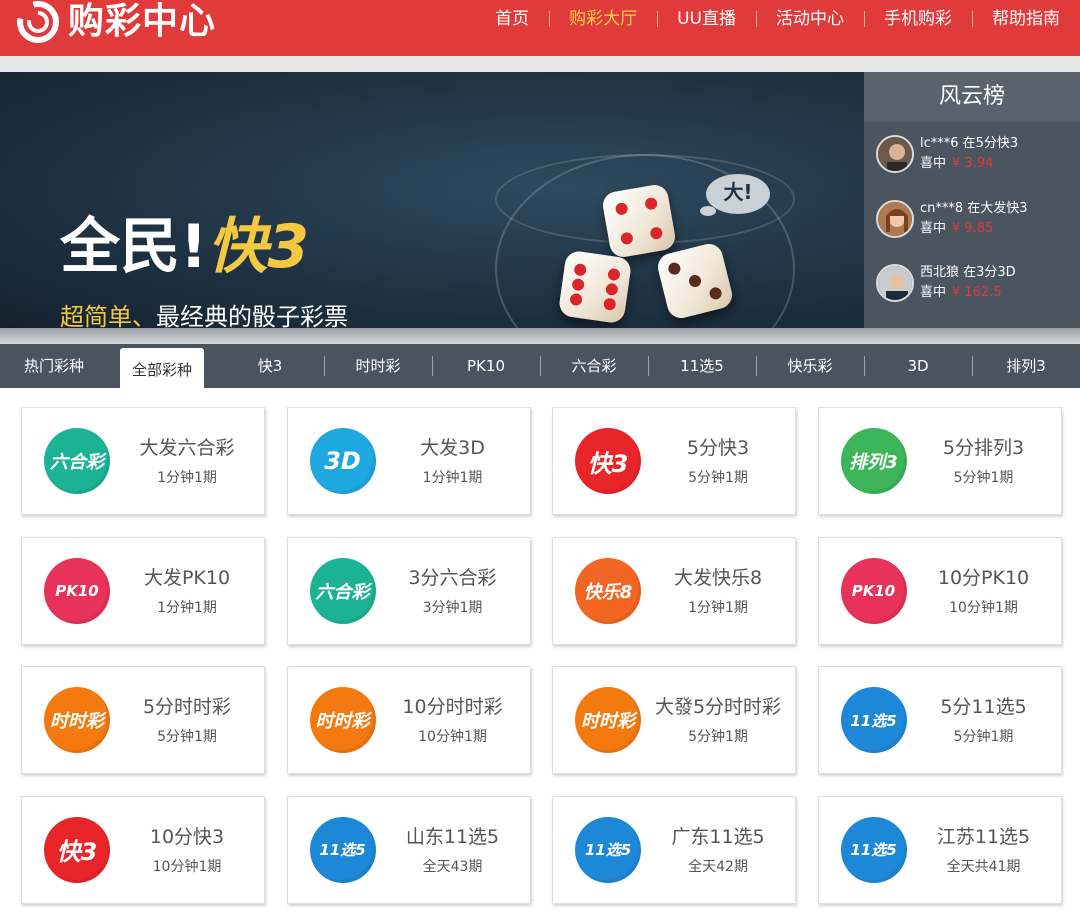  I want to click on tab: 时时彩, so click(378, 366).